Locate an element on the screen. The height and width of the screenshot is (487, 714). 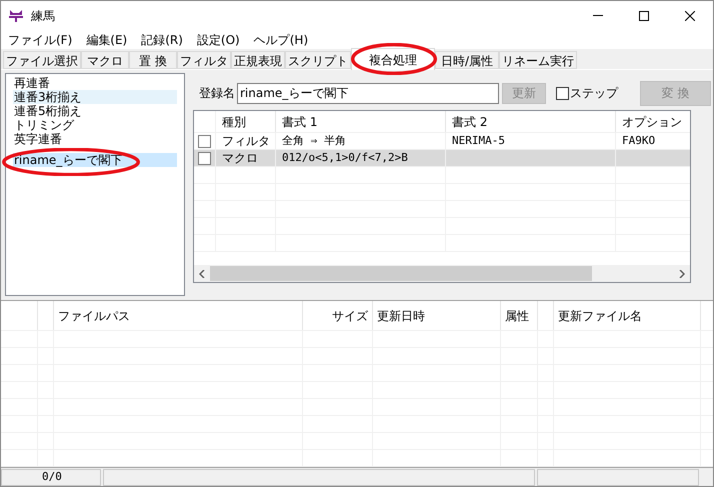
column-header: 更新日時 is located at coordinates (437, 315).